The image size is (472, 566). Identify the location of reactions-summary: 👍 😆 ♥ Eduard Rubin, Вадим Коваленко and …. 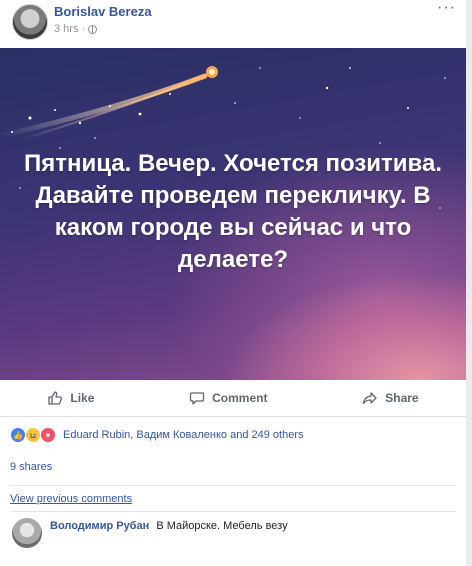
(157, 435).